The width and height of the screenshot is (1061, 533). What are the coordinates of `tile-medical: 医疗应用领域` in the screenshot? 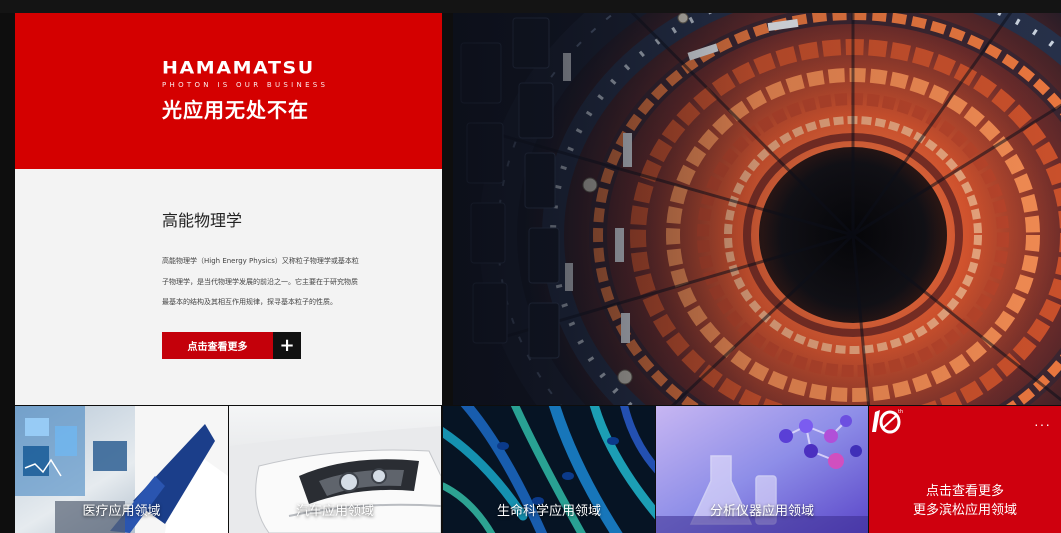 It's located at (121, 469).